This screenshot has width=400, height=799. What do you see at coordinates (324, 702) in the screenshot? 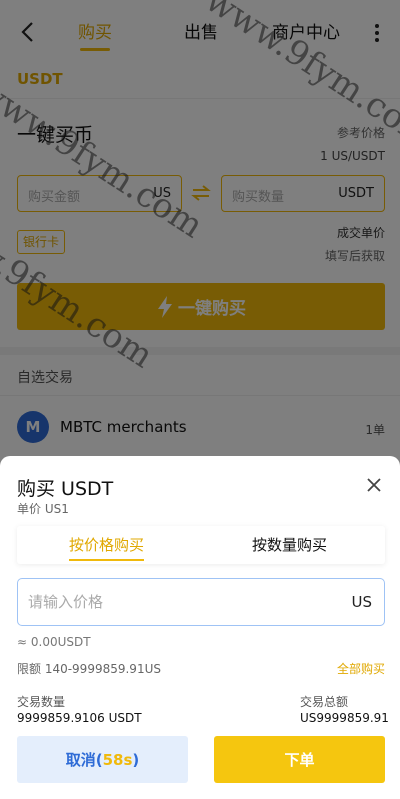
I see `trade-total-label: 交易总额` at bounding box center [324, 702].